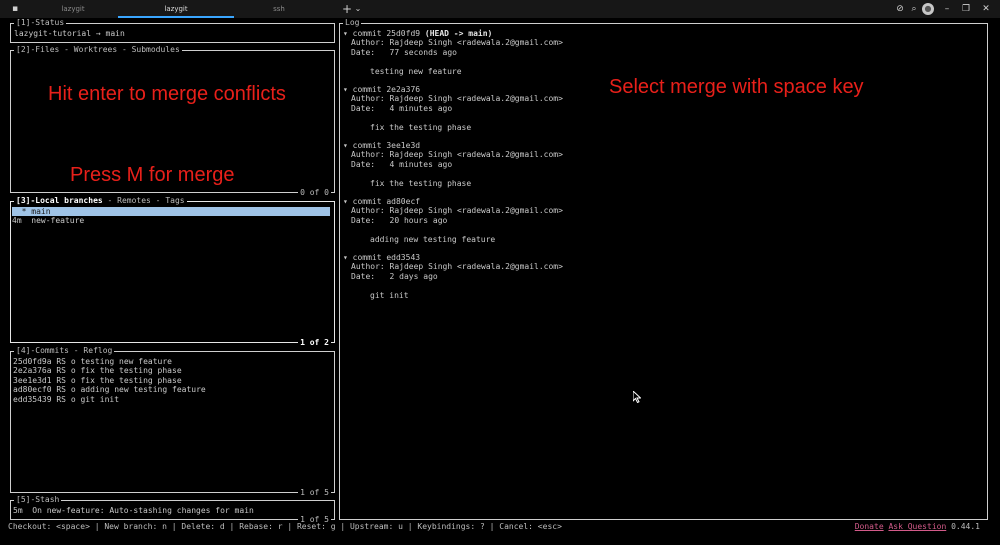 The width and height of the screenshot is (1000, 545). Describe the element at coordinates (382, 89) in the screenshot. I see `log-commit-header: ▾ commit 2e2a376` at that location.